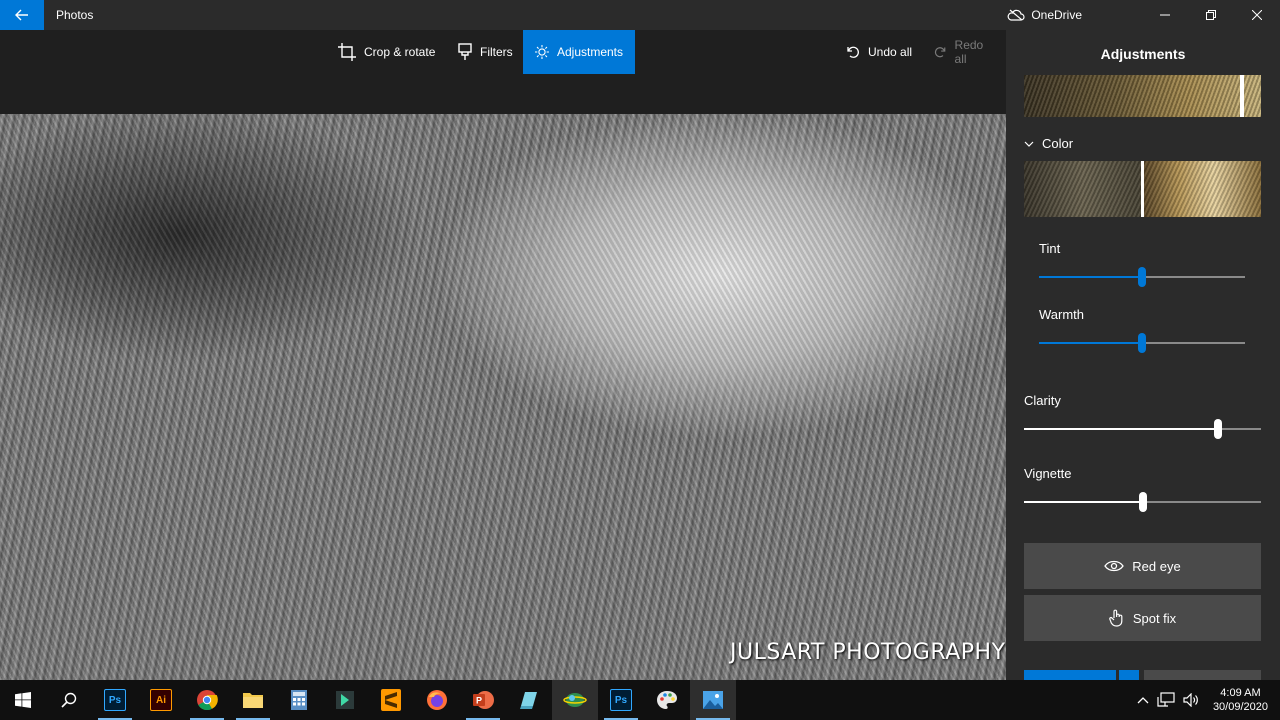  Describe the element at coordinates (1142, 429) in the screenshot. I see `clarity-slider` at that location.